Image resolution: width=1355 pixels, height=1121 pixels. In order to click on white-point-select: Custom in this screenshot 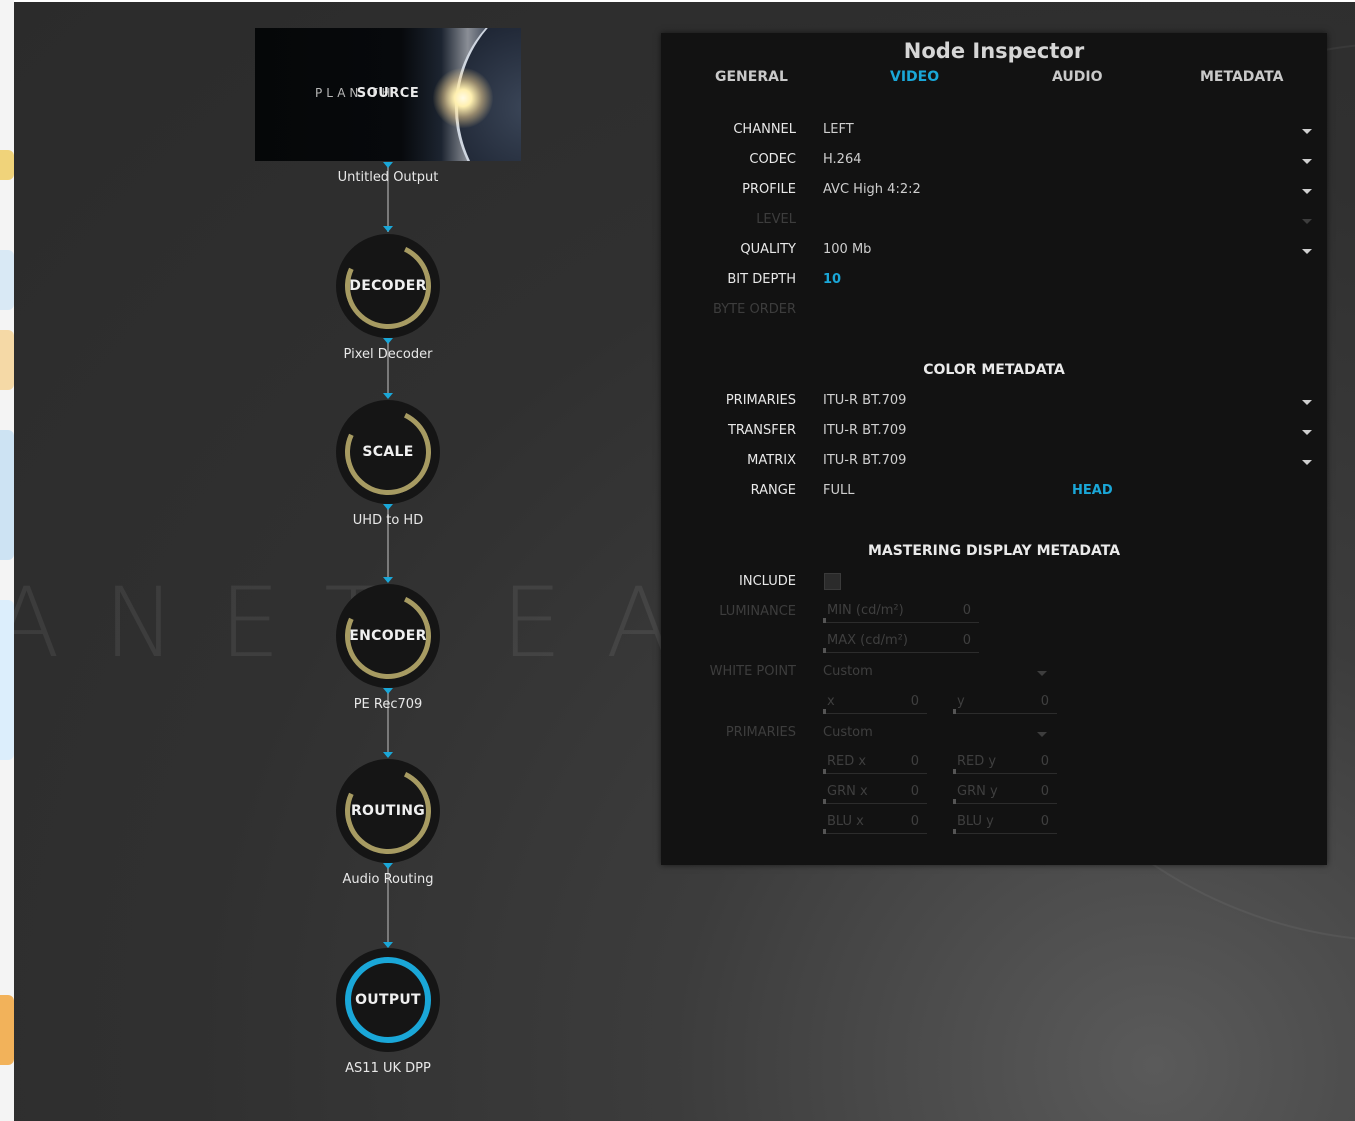, I will do `click(848, 671)`.